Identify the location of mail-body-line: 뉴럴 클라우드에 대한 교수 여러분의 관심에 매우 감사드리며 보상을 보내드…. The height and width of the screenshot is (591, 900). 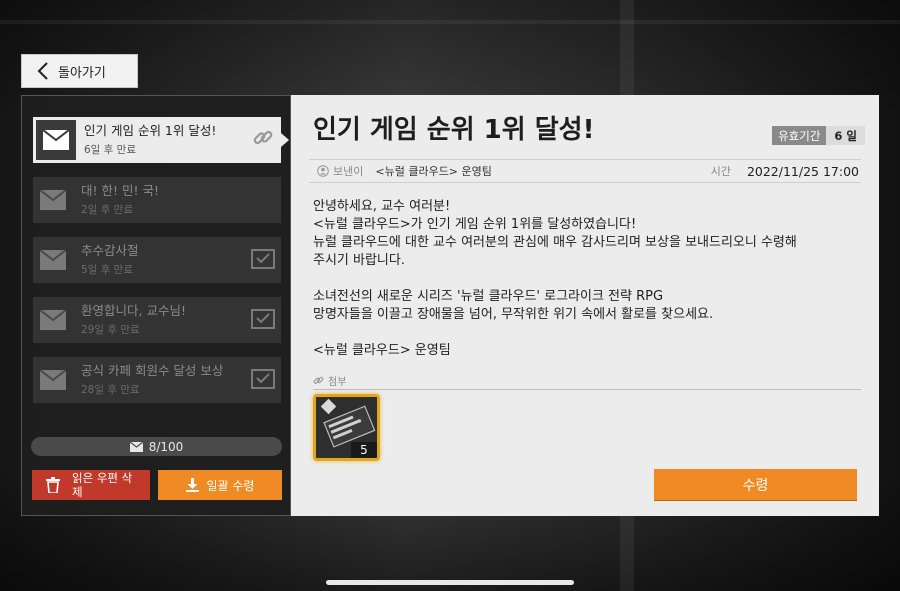
(555, 242).